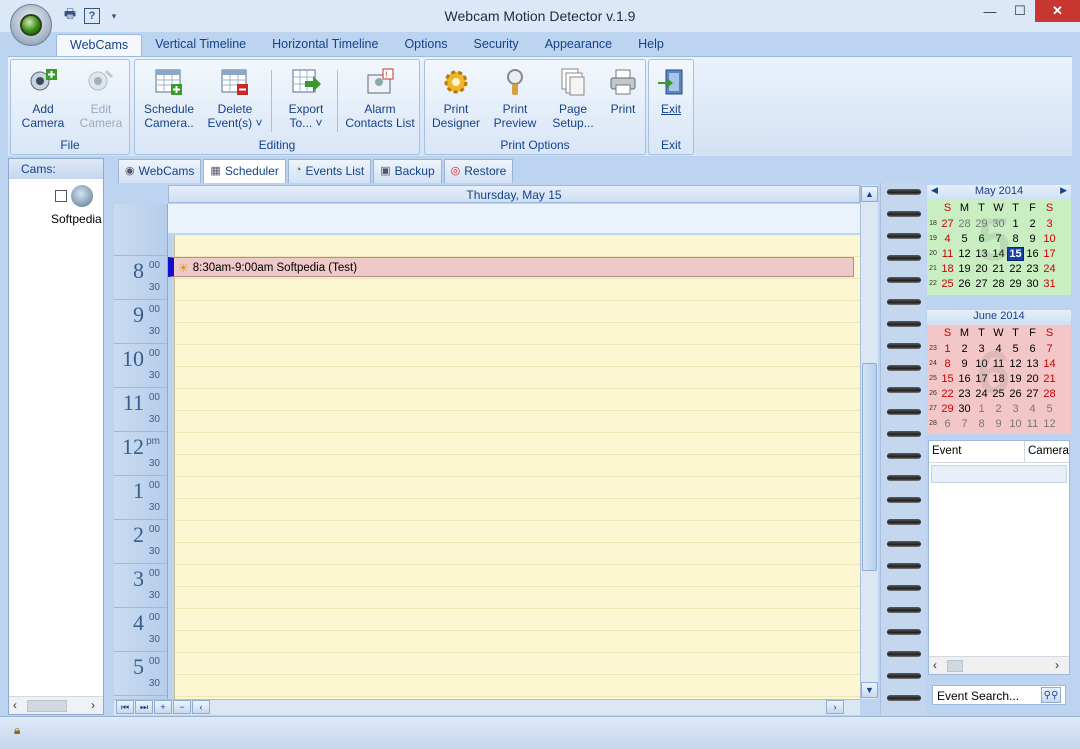  I want to click on calendar-day: 17, so click(981, 379).